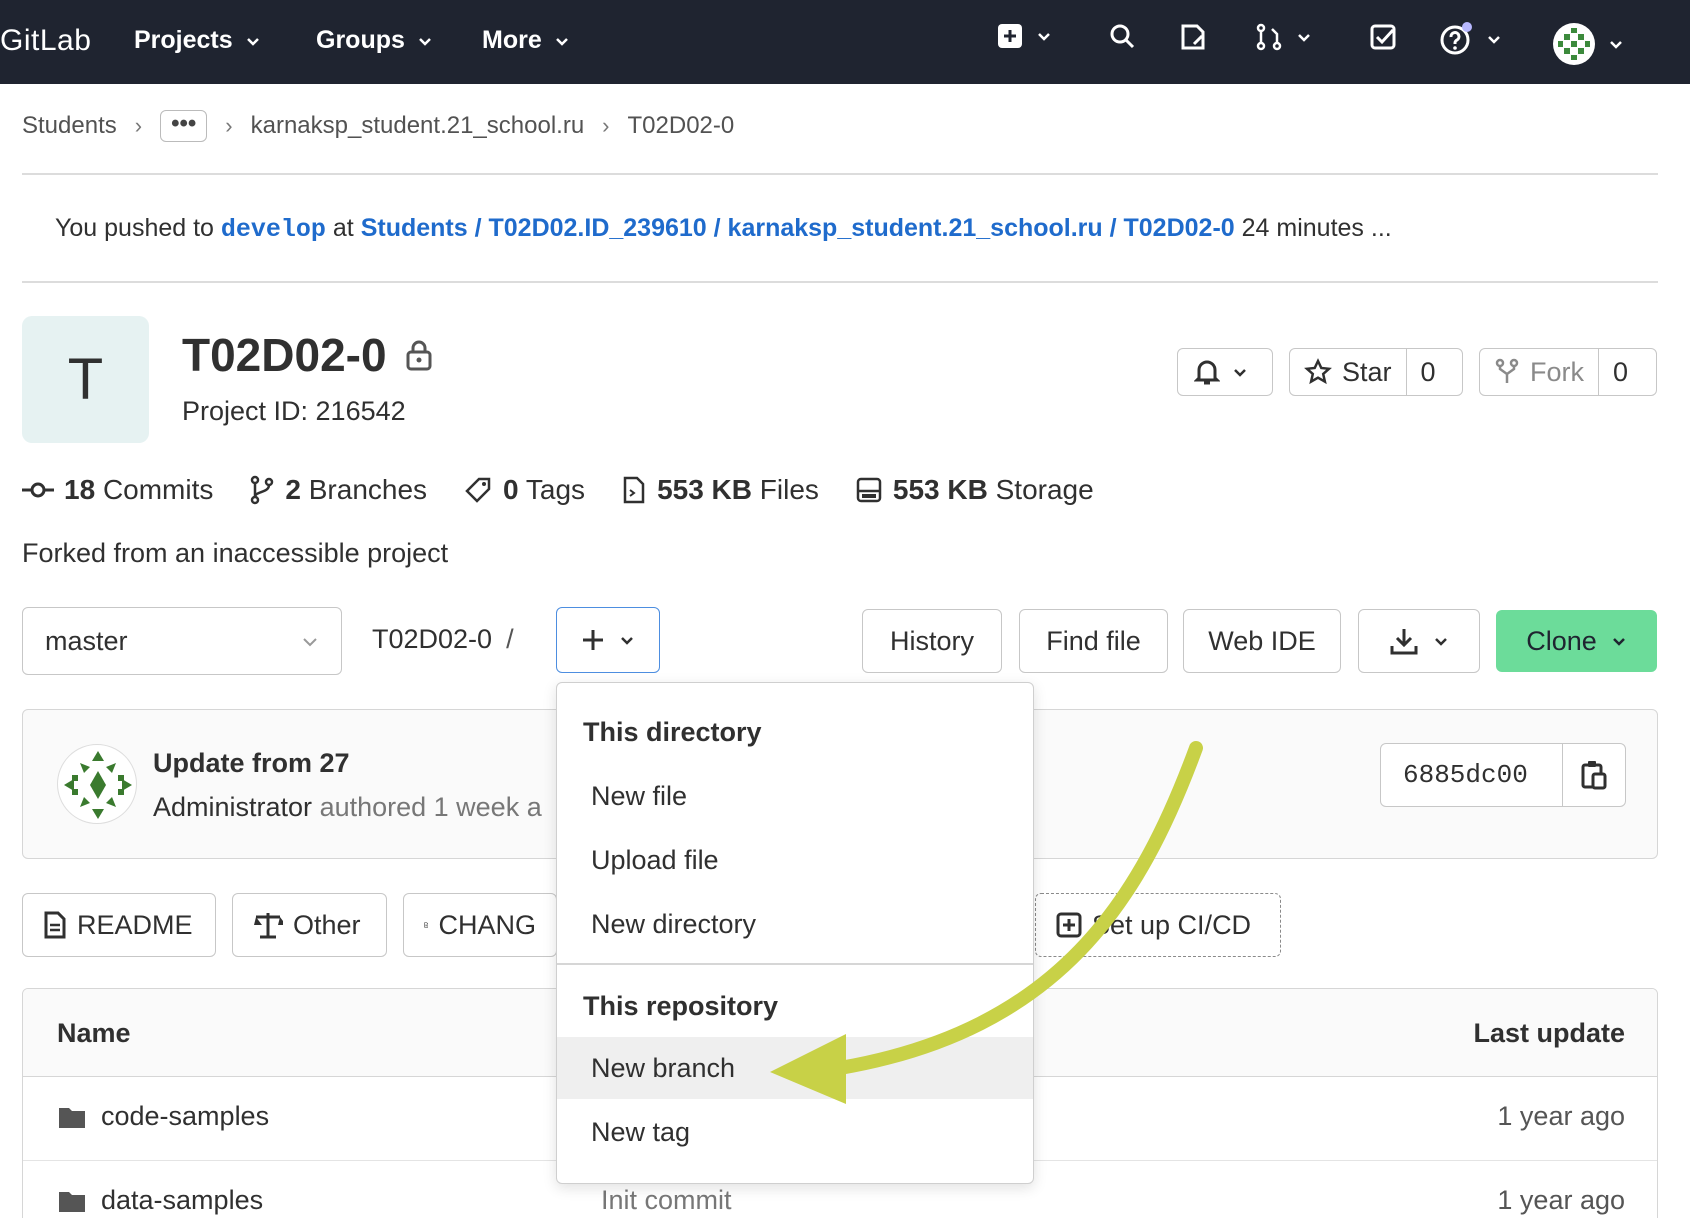 The width and height of the screenshot is (1690, 1218). I want to click on fork-count: 0, so click(1620, 372).